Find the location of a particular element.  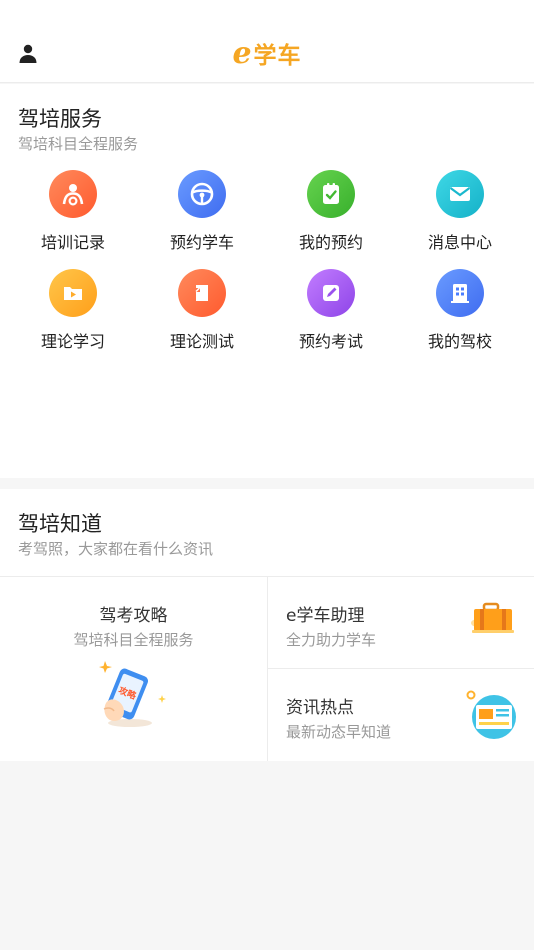

building-icon is located at coordinates (460, 293).